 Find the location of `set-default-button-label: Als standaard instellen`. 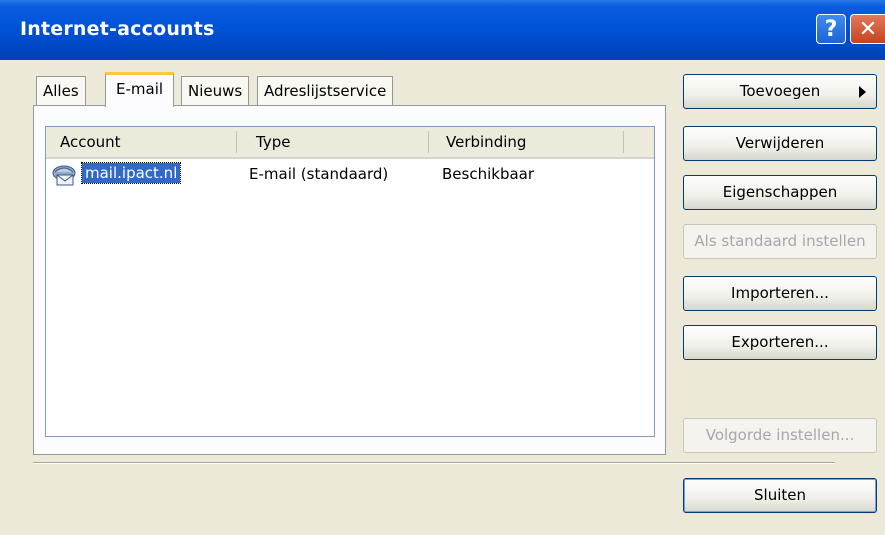

set-default-button-label: Als standaard instellen is located at coordinates (780, 241).